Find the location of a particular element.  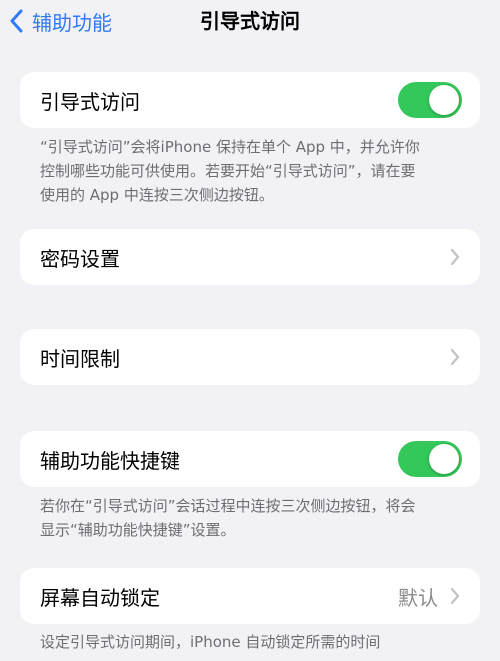

time-limits-row: 时间限制 is located at coordinates (250, 357).